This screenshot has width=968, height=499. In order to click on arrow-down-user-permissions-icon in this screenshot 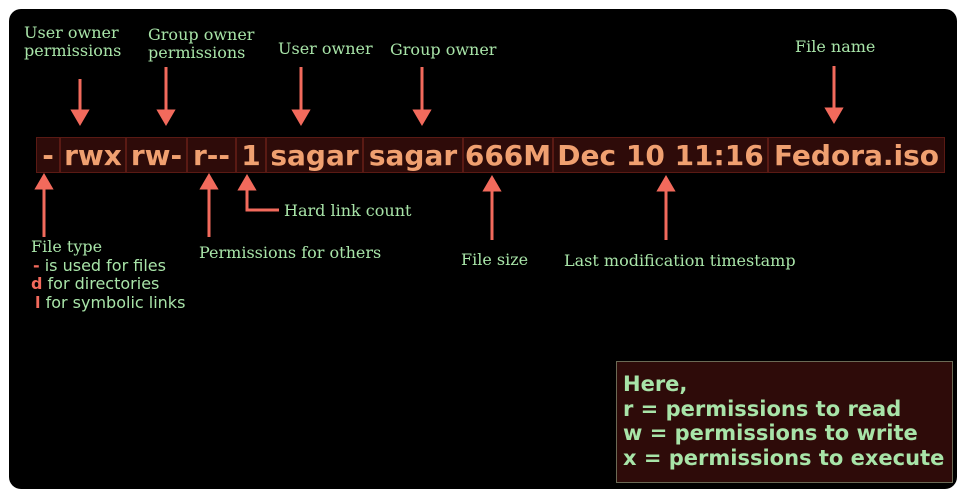, I will do `click(80, 102)`.